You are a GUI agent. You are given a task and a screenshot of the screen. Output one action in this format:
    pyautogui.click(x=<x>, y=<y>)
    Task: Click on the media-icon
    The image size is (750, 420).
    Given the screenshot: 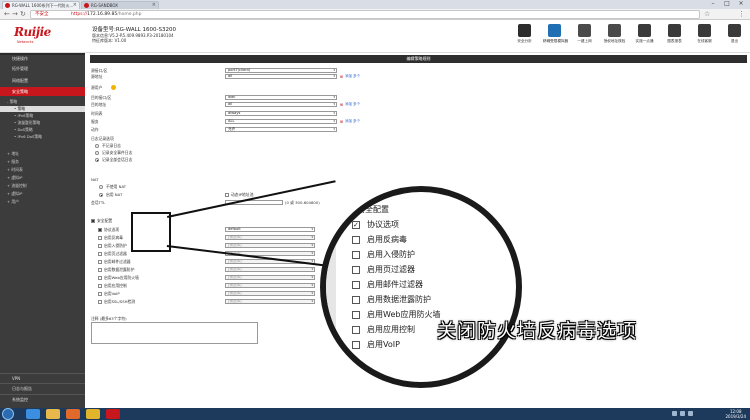 What is the action you would take?
    pyautogui.click(x=73, y=414)
    